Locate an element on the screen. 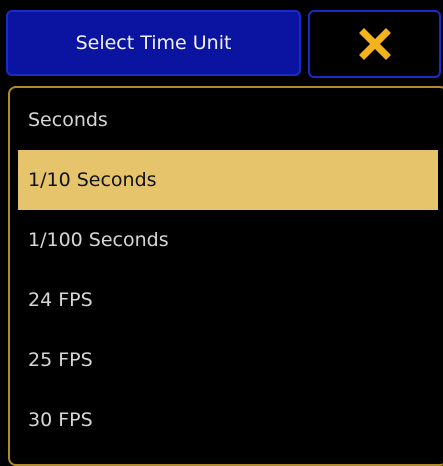  list-item-label: 24 FPS is located at coordinates (60, 300).